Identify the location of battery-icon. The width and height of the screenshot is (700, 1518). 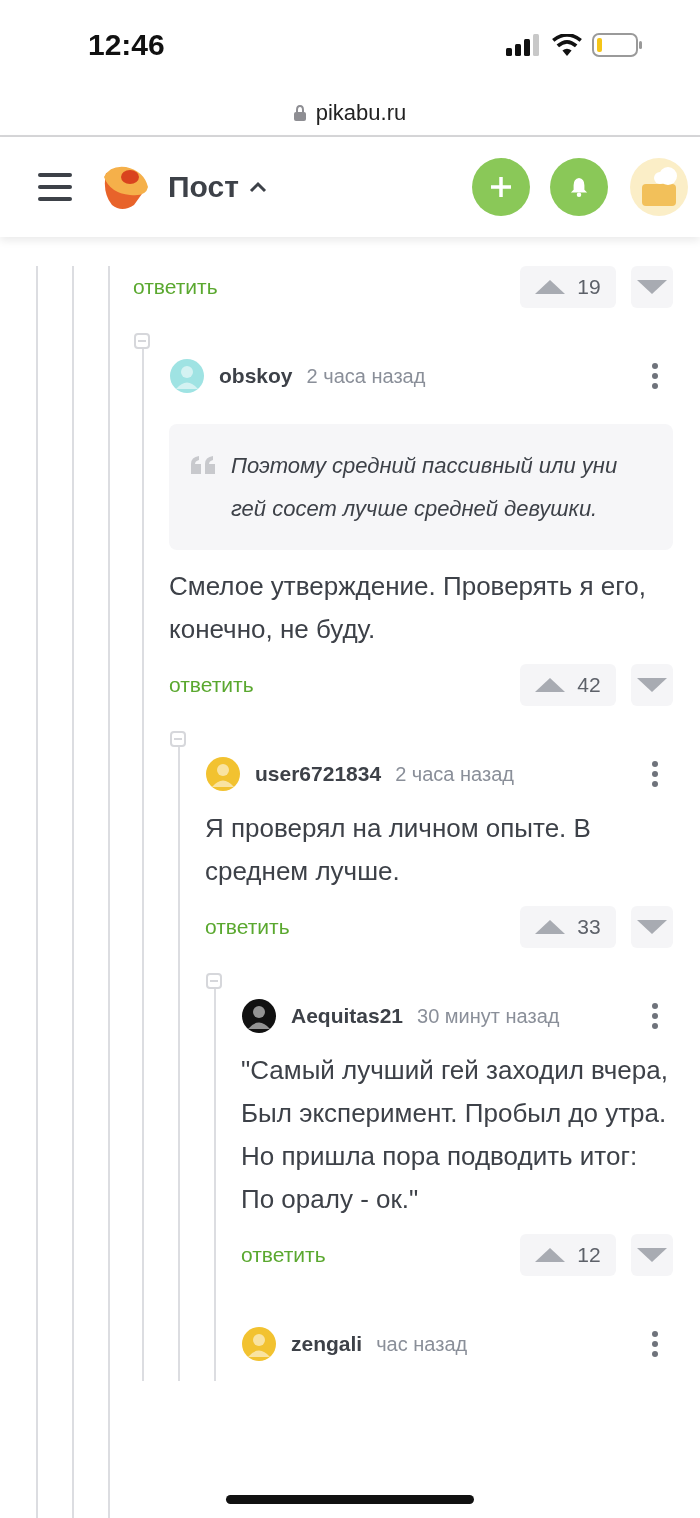
(617, 45).